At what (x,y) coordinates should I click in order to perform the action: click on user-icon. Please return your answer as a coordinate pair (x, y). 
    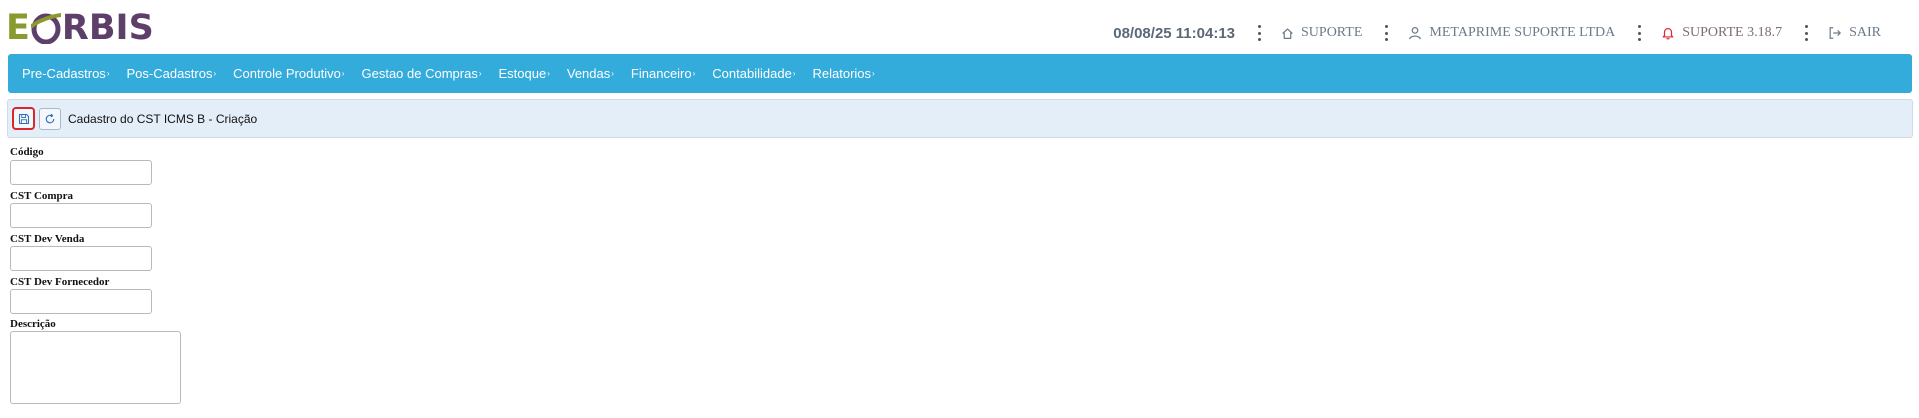
    Looking at the image, I should click on (1415, 33).